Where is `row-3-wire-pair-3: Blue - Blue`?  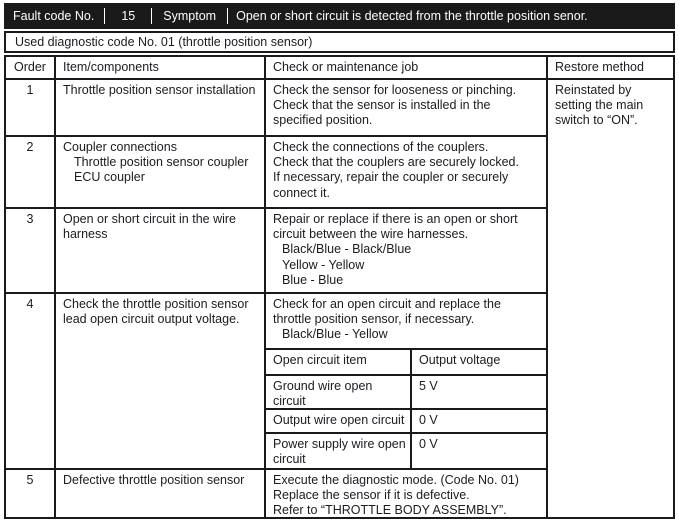
row-3-wire-pair-3: Blue - Blue is located at coordinates (313, 279).